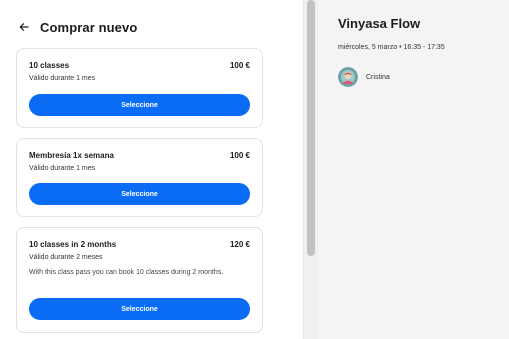  Describe the element at coordinates (364, 77) in the screenshot. I see `instructor: Cristina` at that location.